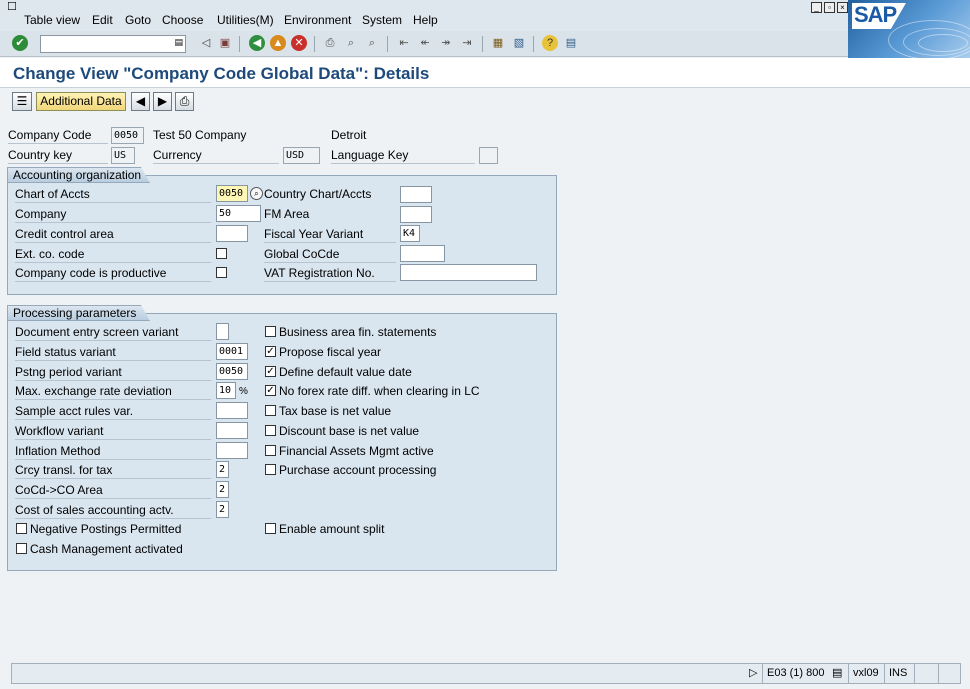 The image size is (970, 689). What do you see at coordinates (332, 529) in the screenshot?
I see `amount-split-label: Enable amount split` at bounding box center [332, 529].